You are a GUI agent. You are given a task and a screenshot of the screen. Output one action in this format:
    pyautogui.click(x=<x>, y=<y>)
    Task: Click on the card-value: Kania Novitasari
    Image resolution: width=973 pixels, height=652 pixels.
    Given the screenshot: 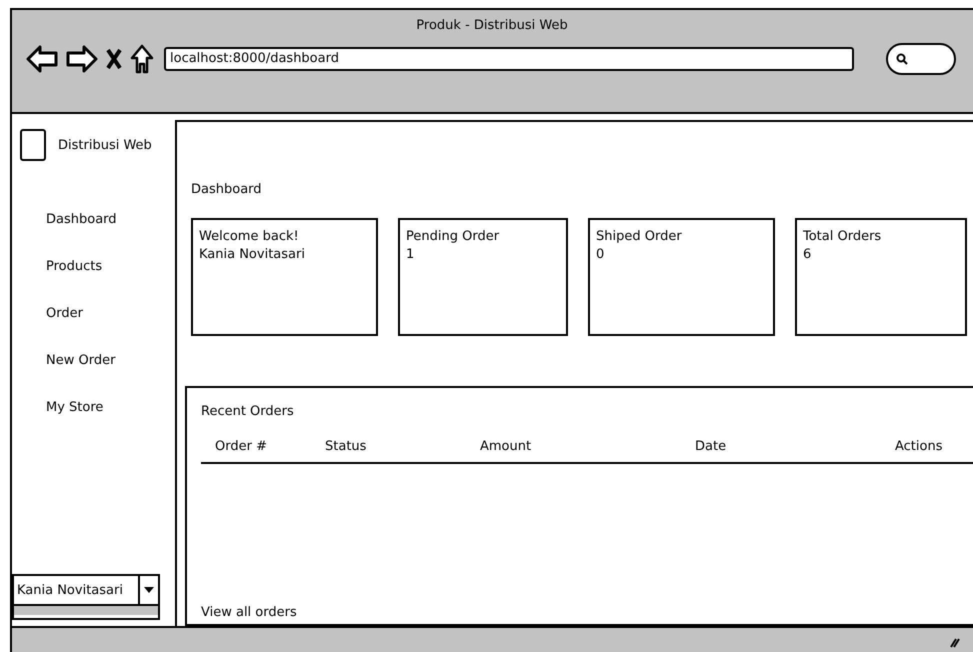 What is the action you would take?
    pyautogui.click(x=252, y=255)
    